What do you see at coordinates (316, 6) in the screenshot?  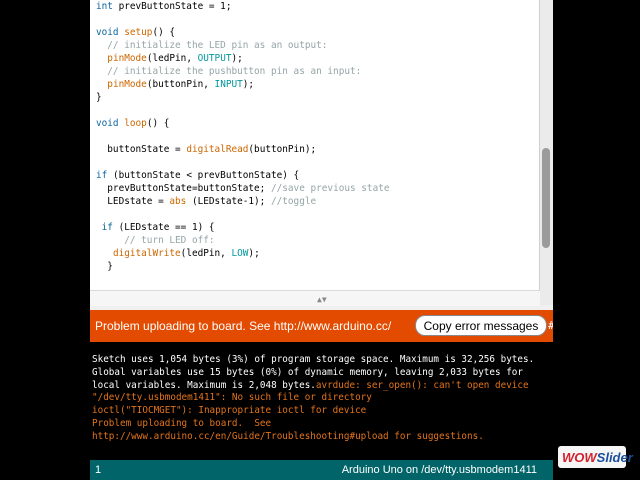 I see `code-line: int prevButtonState = 1;` at bounding box center [316, 6].